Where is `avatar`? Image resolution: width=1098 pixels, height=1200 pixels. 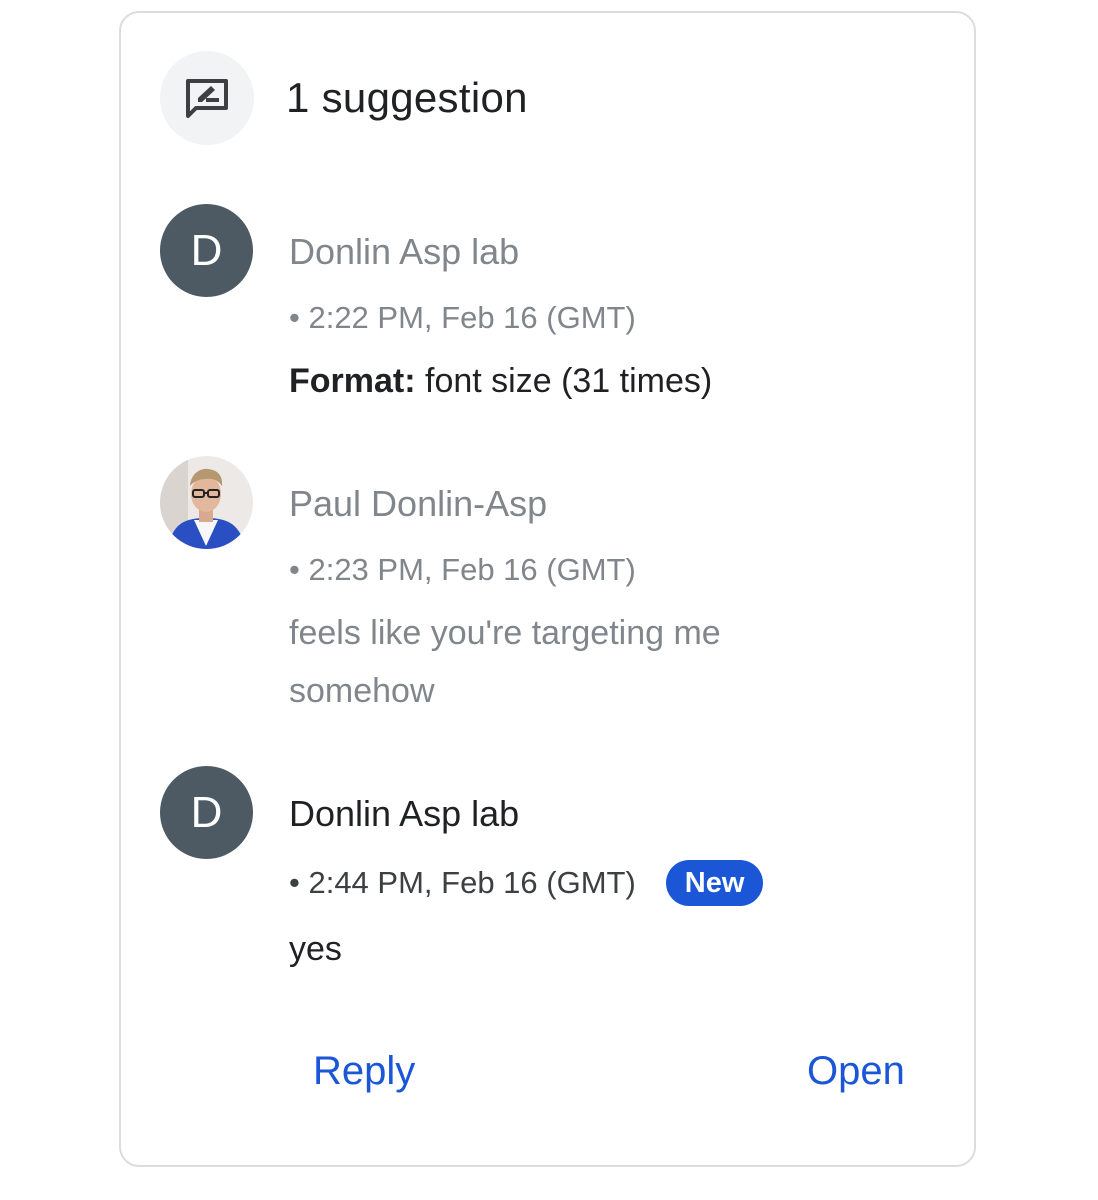
avatar is located at coordinates (206, 502).